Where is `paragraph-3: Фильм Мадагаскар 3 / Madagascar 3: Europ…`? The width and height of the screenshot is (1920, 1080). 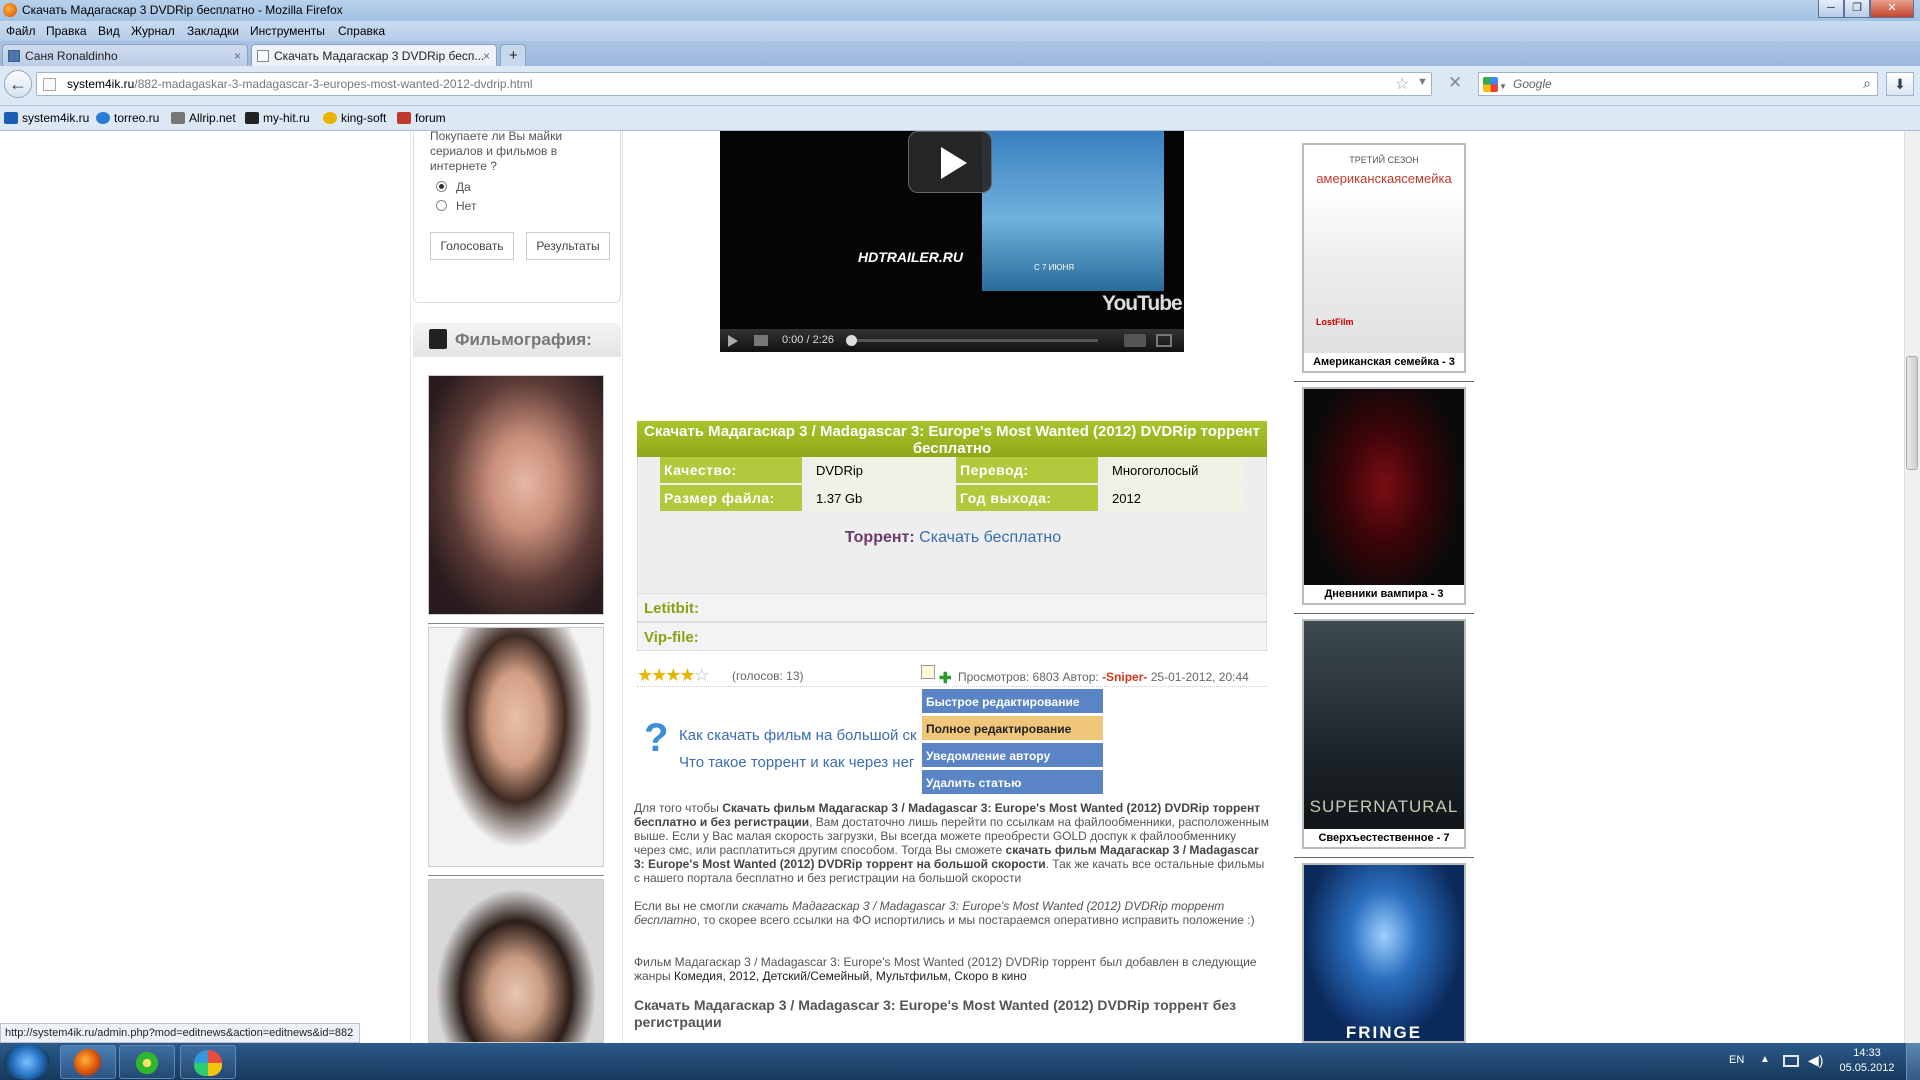 paragraph-3: Фильм Мадагаскар 3 / Madagascar 3: Europ… is located at coordinates (945, 969).